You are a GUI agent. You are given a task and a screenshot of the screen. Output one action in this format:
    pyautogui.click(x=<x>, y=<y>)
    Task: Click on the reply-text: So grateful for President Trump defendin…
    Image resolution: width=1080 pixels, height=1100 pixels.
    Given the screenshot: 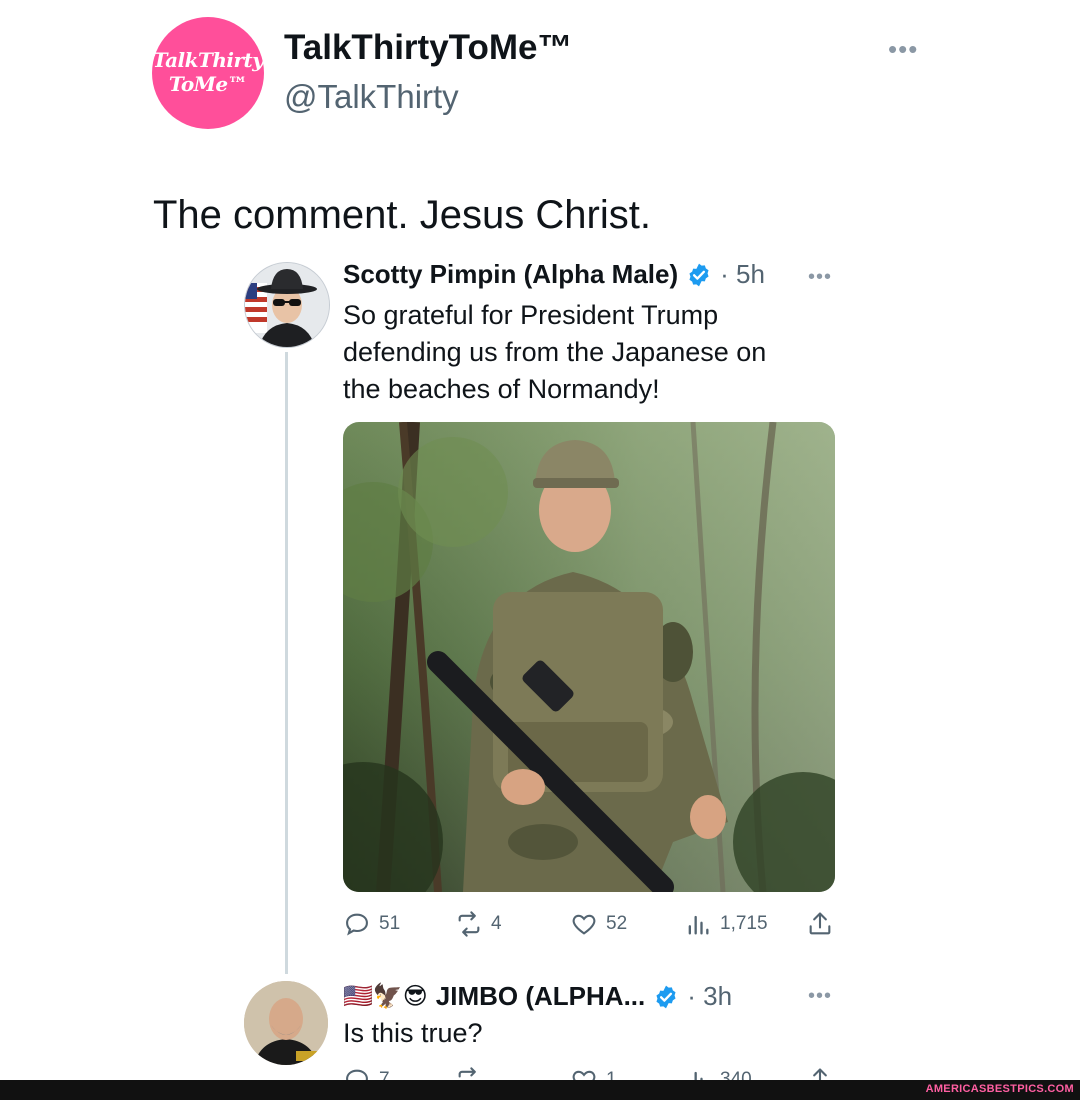 What is the action you would take?
    pyautogui.click(x=583, y=352)
    